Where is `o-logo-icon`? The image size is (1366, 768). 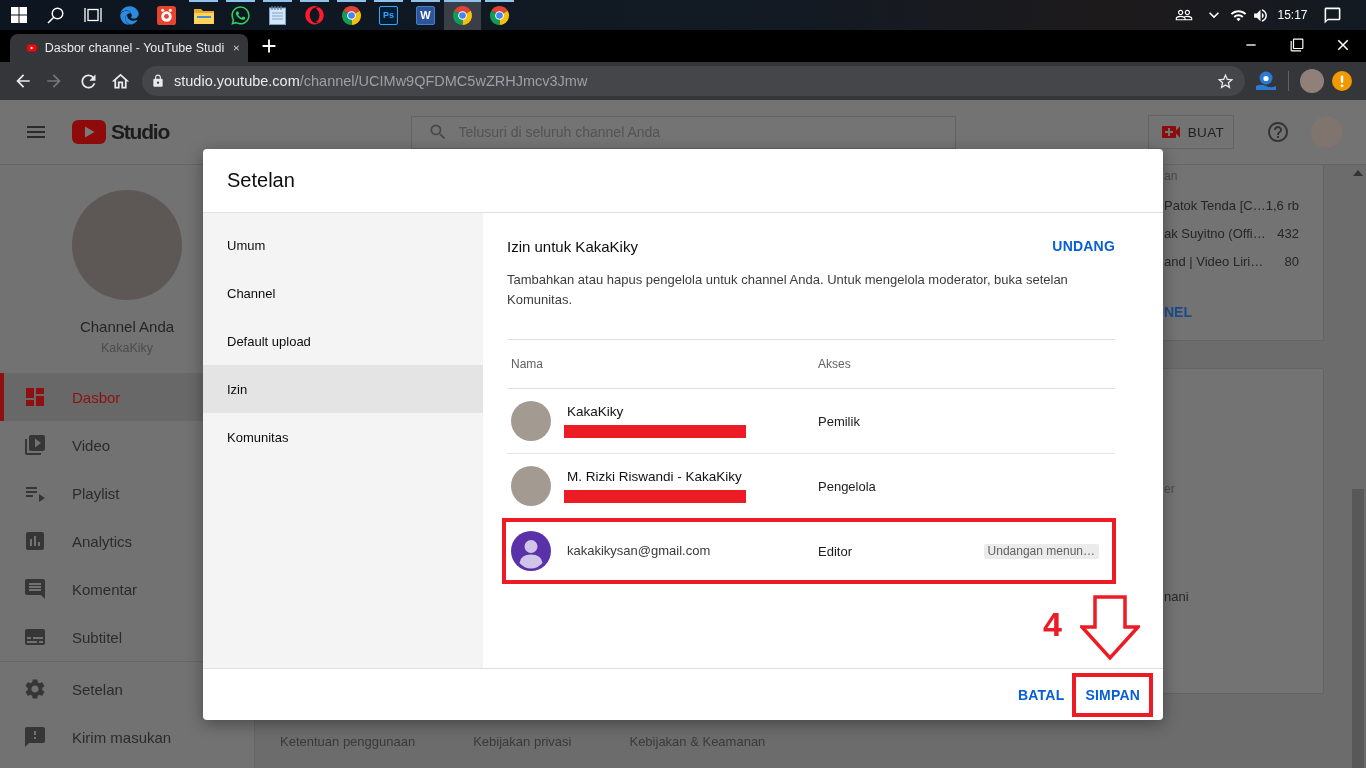 o-logo-icon is located at coordinates (314, 15).